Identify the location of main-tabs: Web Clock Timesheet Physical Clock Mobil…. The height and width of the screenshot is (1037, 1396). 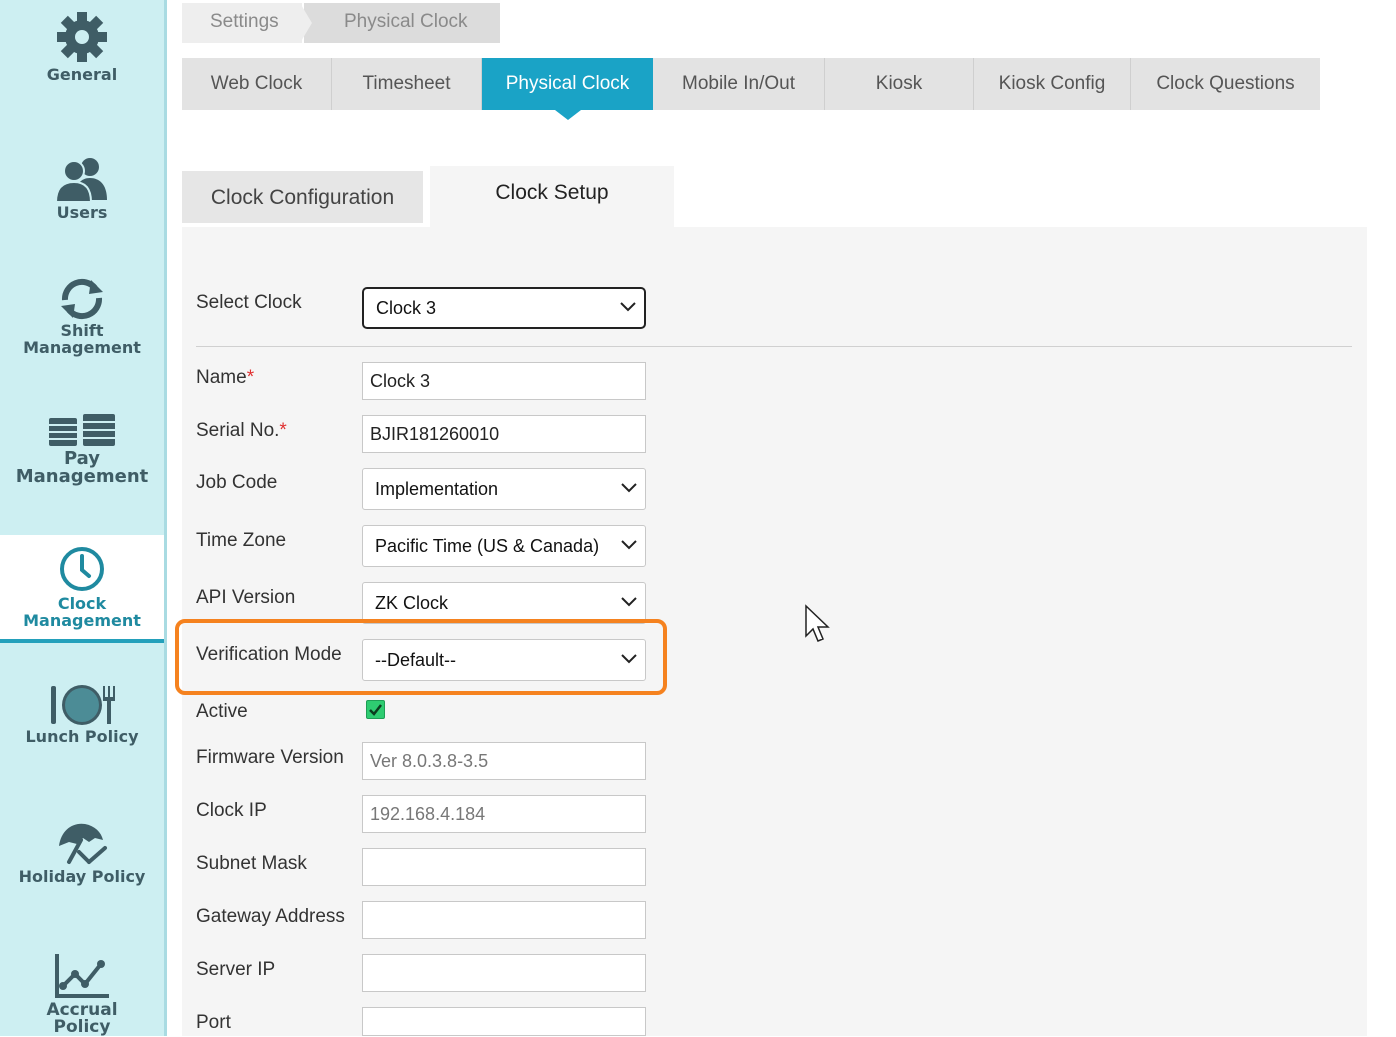
(751, 89).